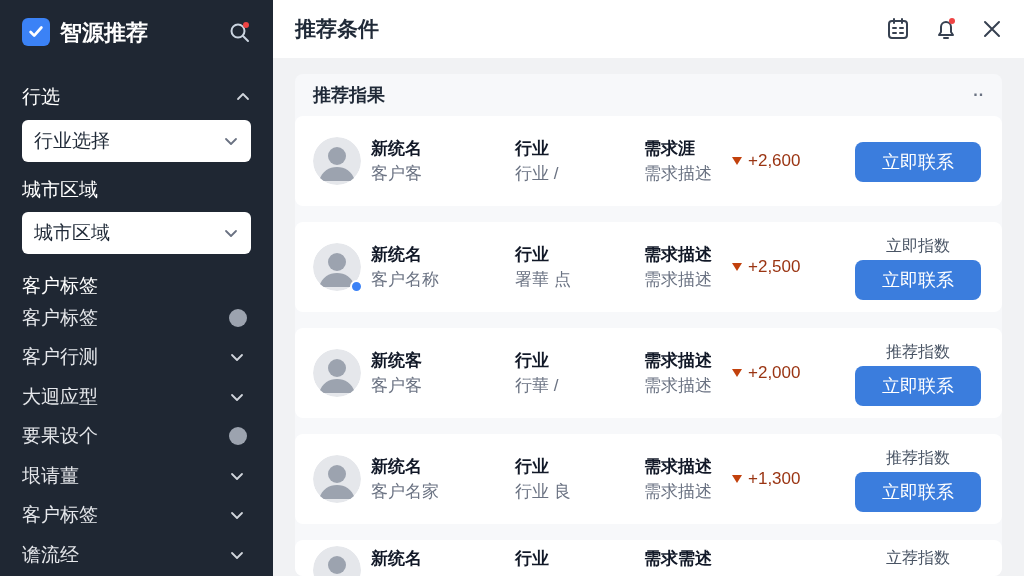  Describe the element at coordinates (136, 436) in the screenshot. I see `sidebar-item: 要果设个` at that location.